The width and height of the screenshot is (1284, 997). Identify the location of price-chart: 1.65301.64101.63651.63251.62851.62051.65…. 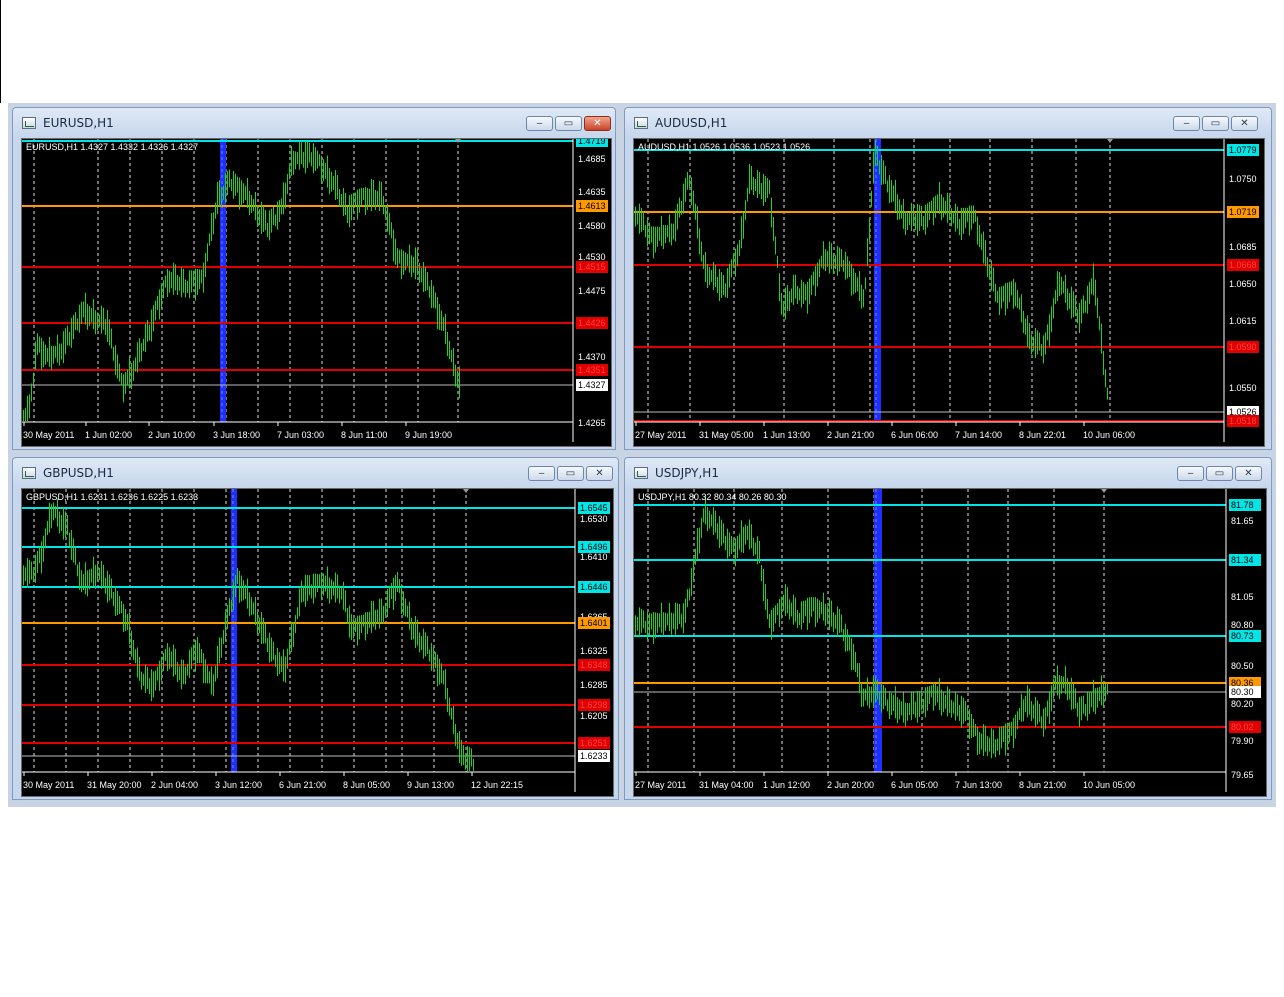
(317, 642).